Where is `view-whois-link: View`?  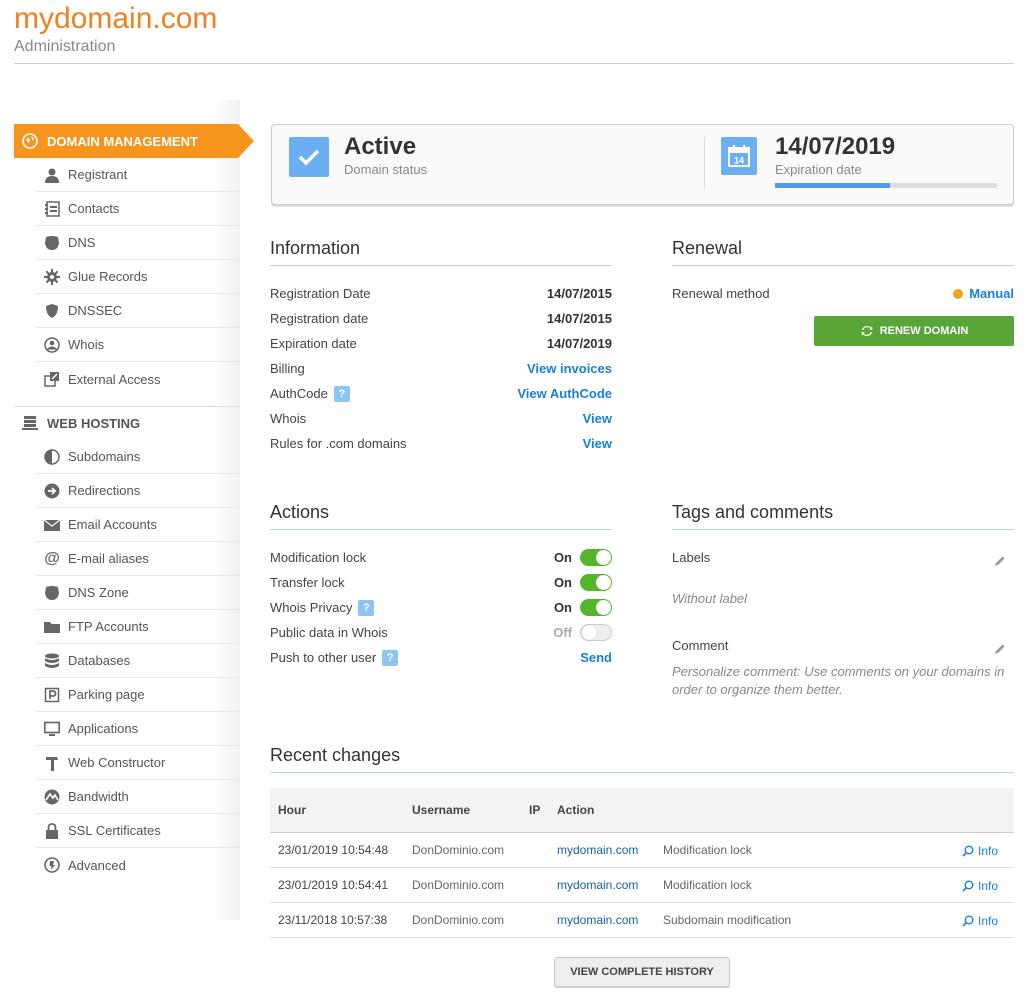
view-whois-link: View is located at coordinates (597, 418).